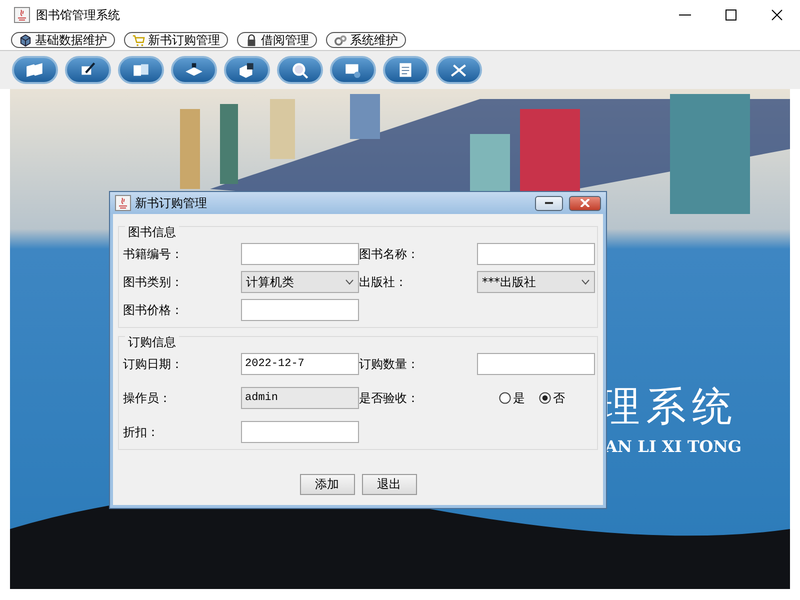 This screenshot has height=600, width=800. I want to click on dialog-button: 添加, so click(327, 484).